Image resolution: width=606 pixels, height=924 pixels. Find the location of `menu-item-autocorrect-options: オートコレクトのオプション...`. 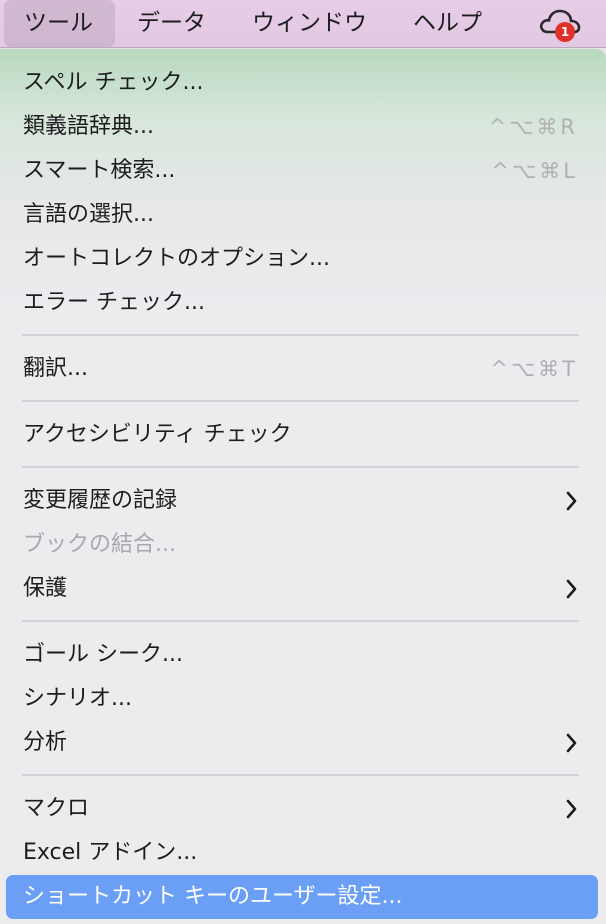

menu-item-autocorrect-options: オートコレクトのオプション... is located at coordinates (303, 259).